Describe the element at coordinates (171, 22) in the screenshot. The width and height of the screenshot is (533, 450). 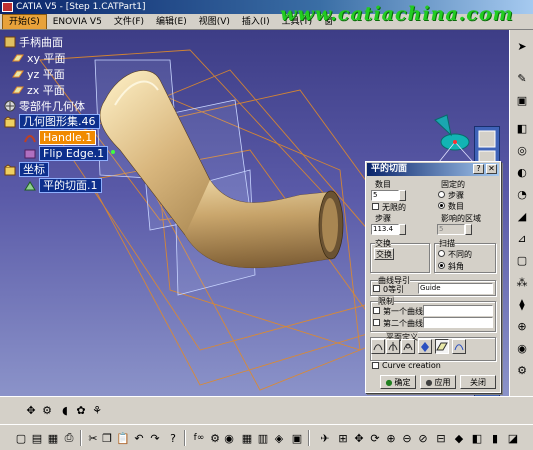
I see `menu-edit: 编辑(E)` at that location.